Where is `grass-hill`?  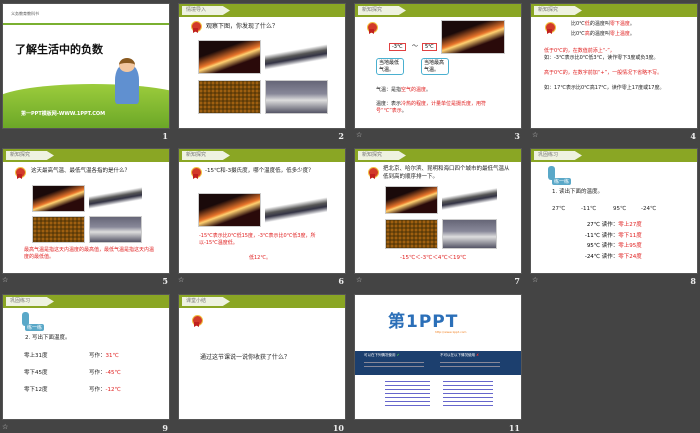
grass-hill is located at coordinates (86, 106).